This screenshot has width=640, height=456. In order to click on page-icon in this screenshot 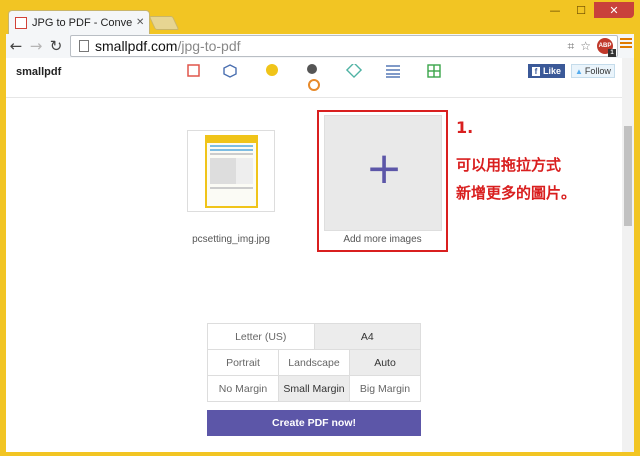, I will do `click(84, 46)`.